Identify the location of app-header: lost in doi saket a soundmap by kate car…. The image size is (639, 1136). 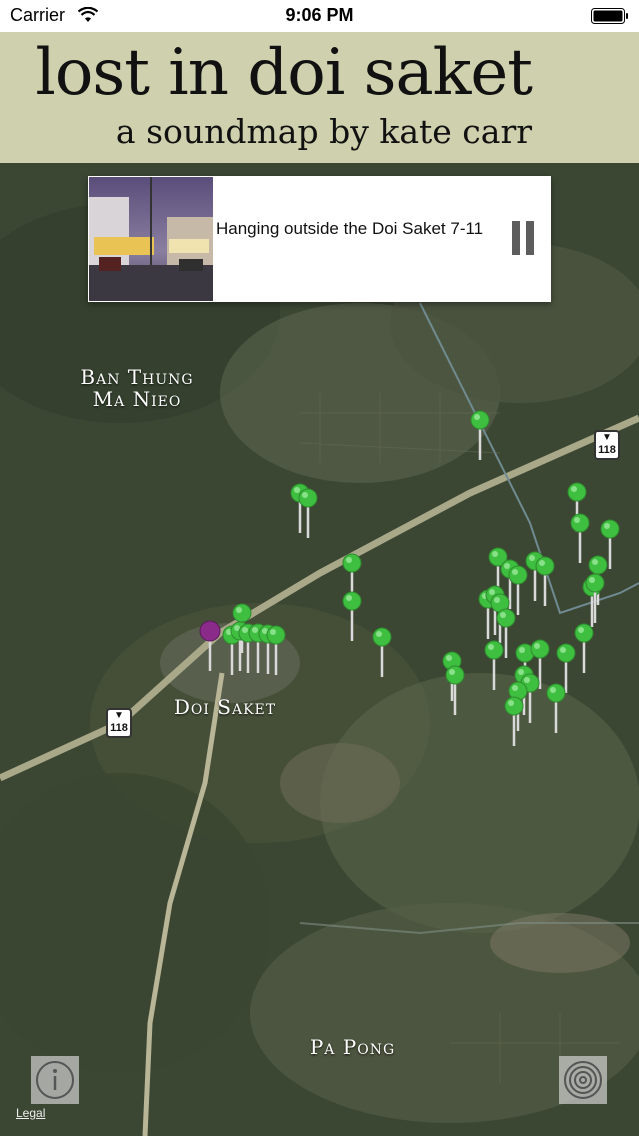
(319, 97).